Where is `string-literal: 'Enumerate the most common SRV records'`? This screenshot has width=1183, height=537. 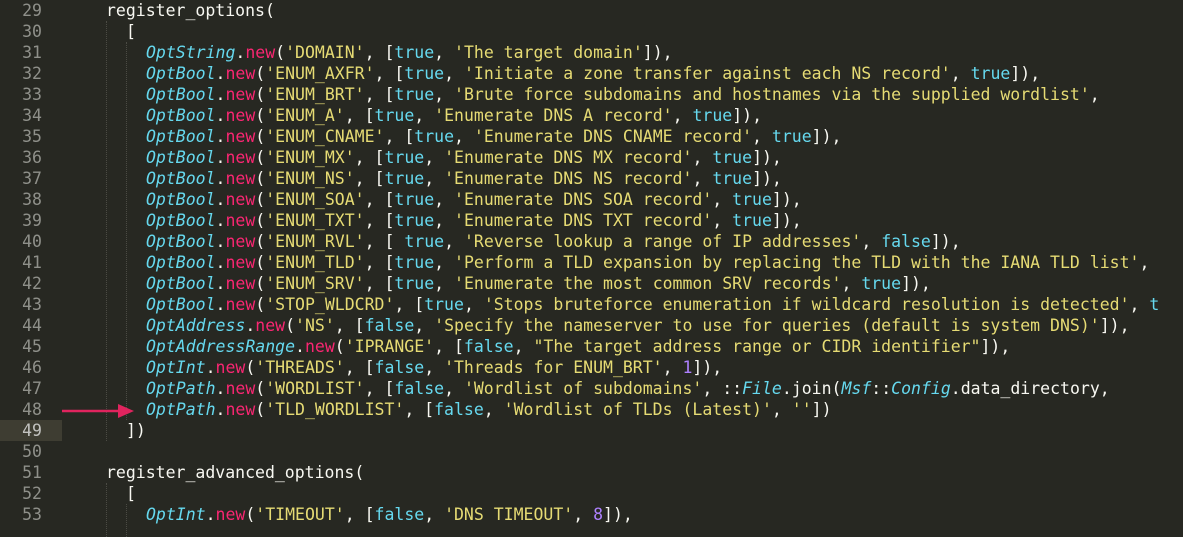 string-literal: 'Enumerate the most common SRV records' is located at coordinates (648, 283).